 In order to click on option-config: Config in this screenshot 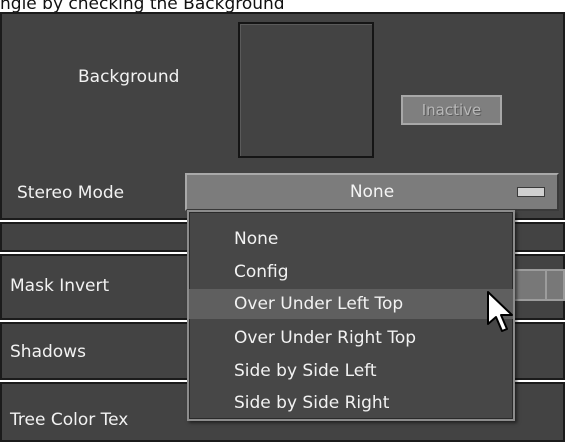, I will do `click(351, 272)`.